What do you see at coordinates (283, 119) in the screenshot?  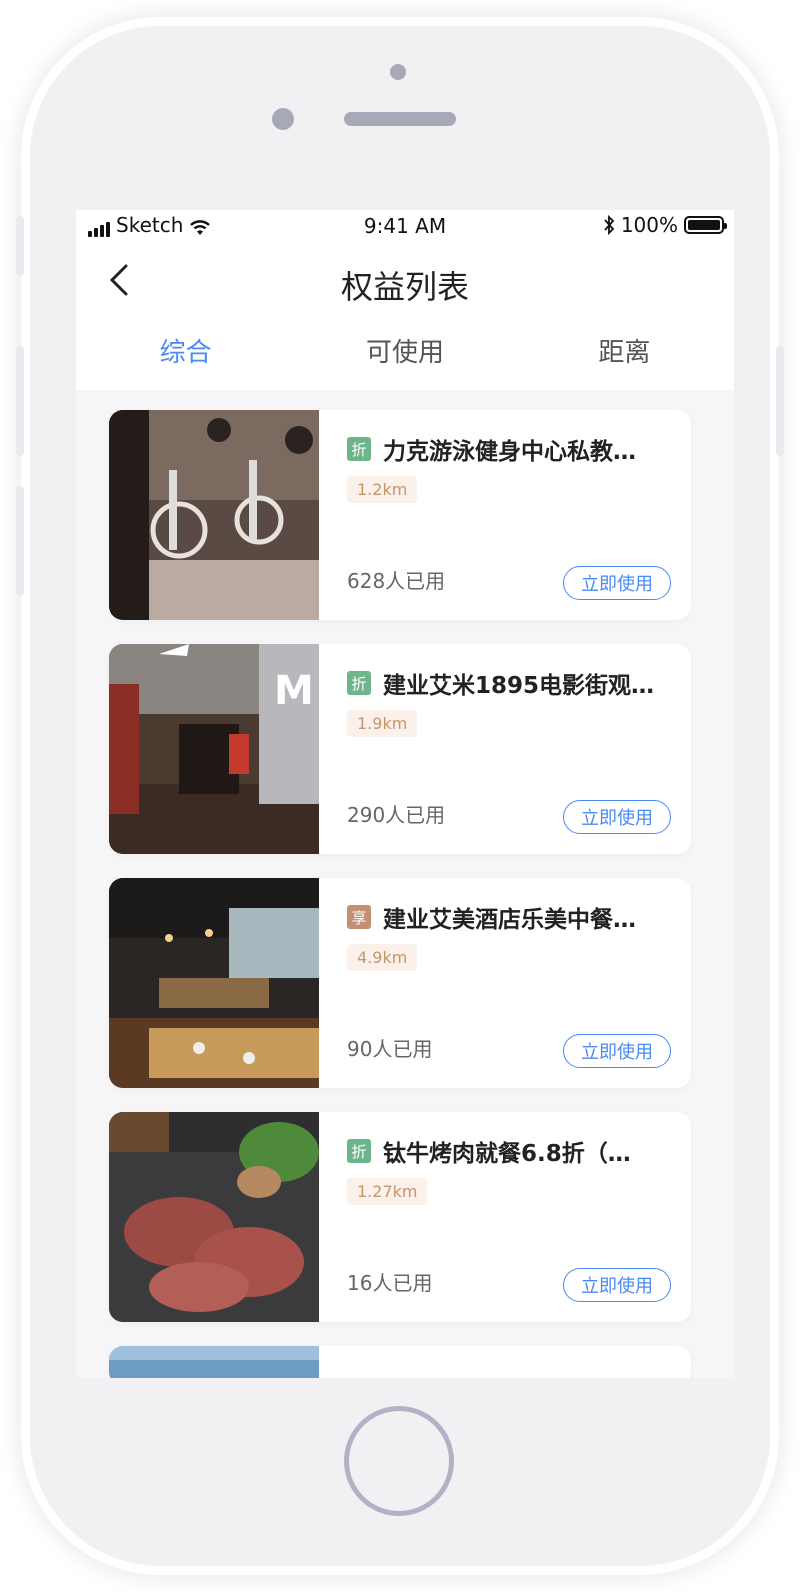 I see `front-camera` at bounding box center [283, 119].